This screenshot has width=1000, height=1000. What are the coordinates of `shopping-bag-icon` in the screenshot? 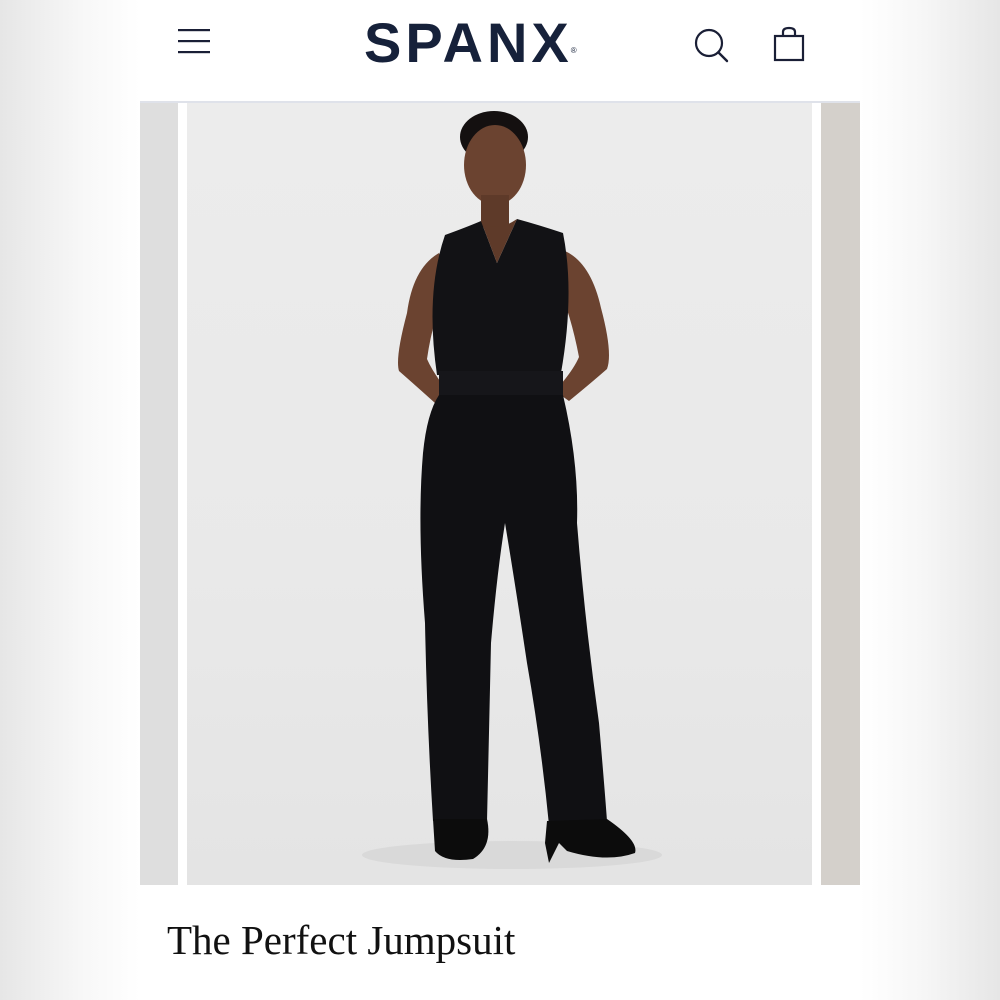 It's located at (789, 44).